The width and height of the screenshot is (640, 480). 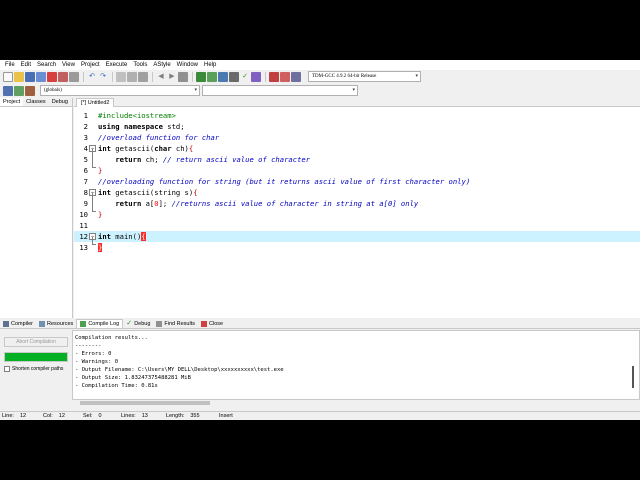 I want to click on compiler-select-value: TDM-GCC 4.9.2 64-bit Release, so click(x=344, y=76).